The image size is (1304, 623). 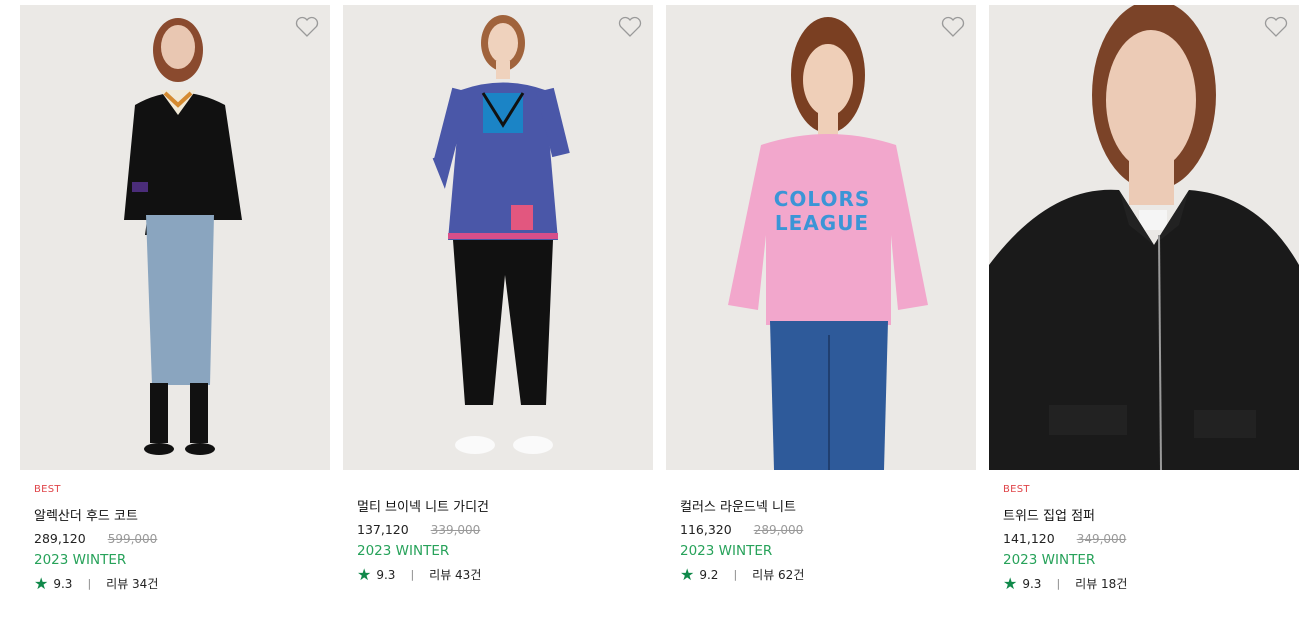 I want to click on rating-row: ★ 9.3 | 리뷰 43건, so click(x=505, y=574).